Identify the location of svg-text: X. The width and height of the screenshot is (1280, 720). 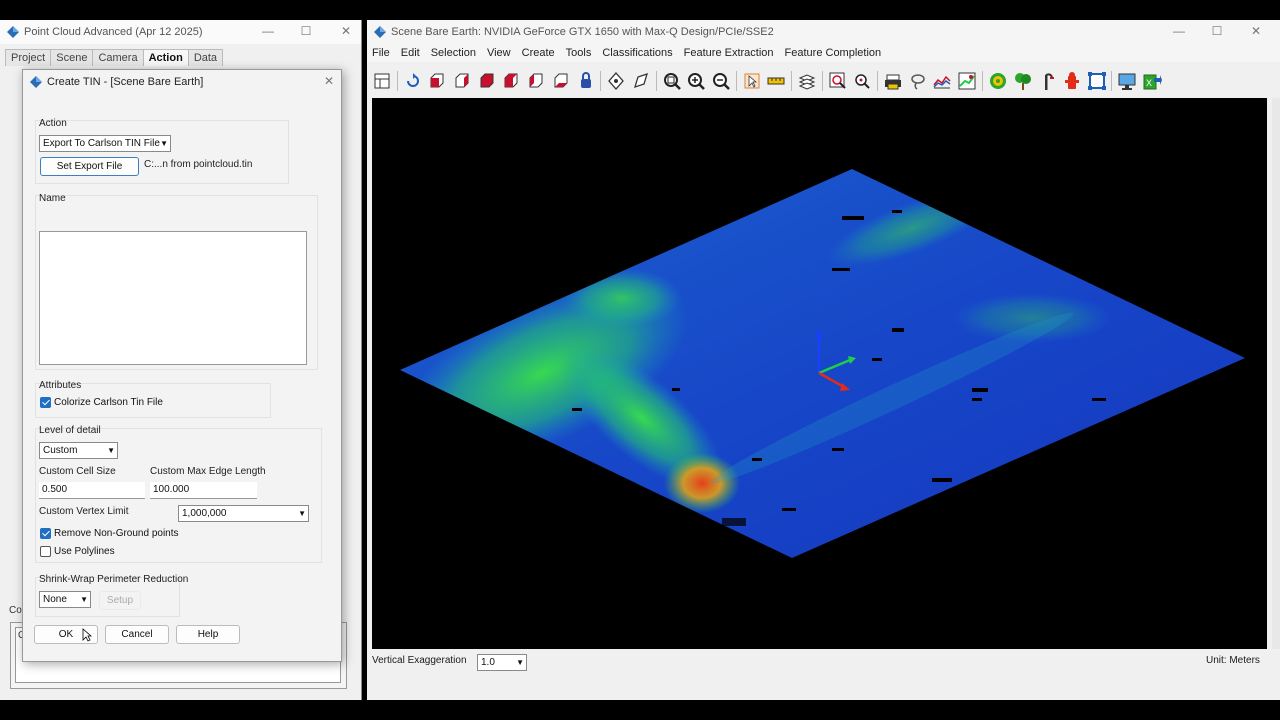
(1149, 83).